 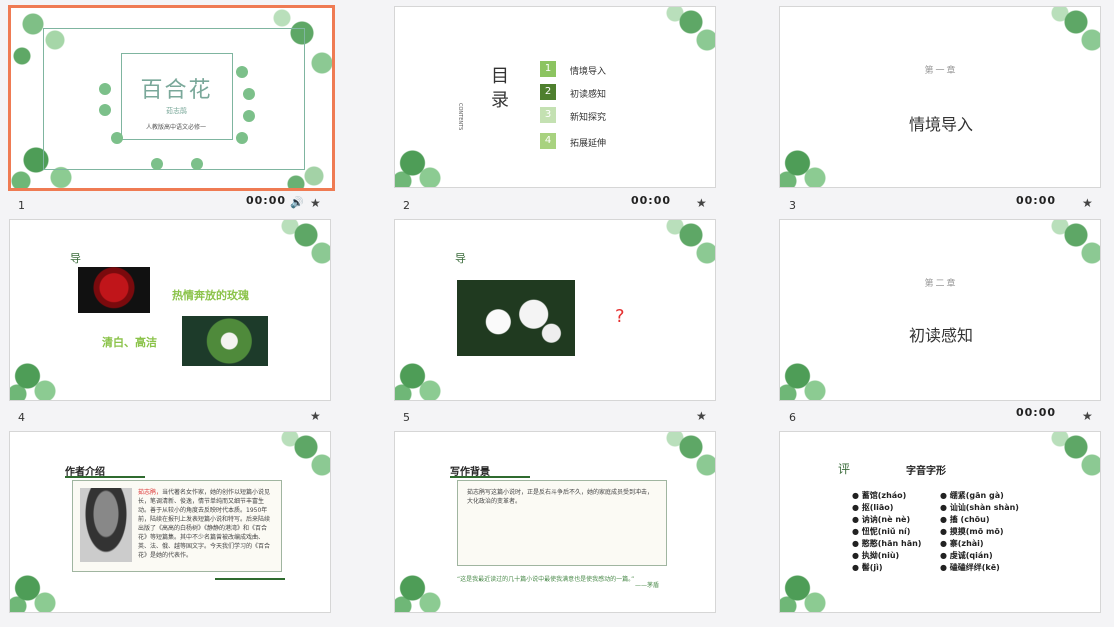 I want to click on chapter-label: 第一章, so click(x=941, y=71).